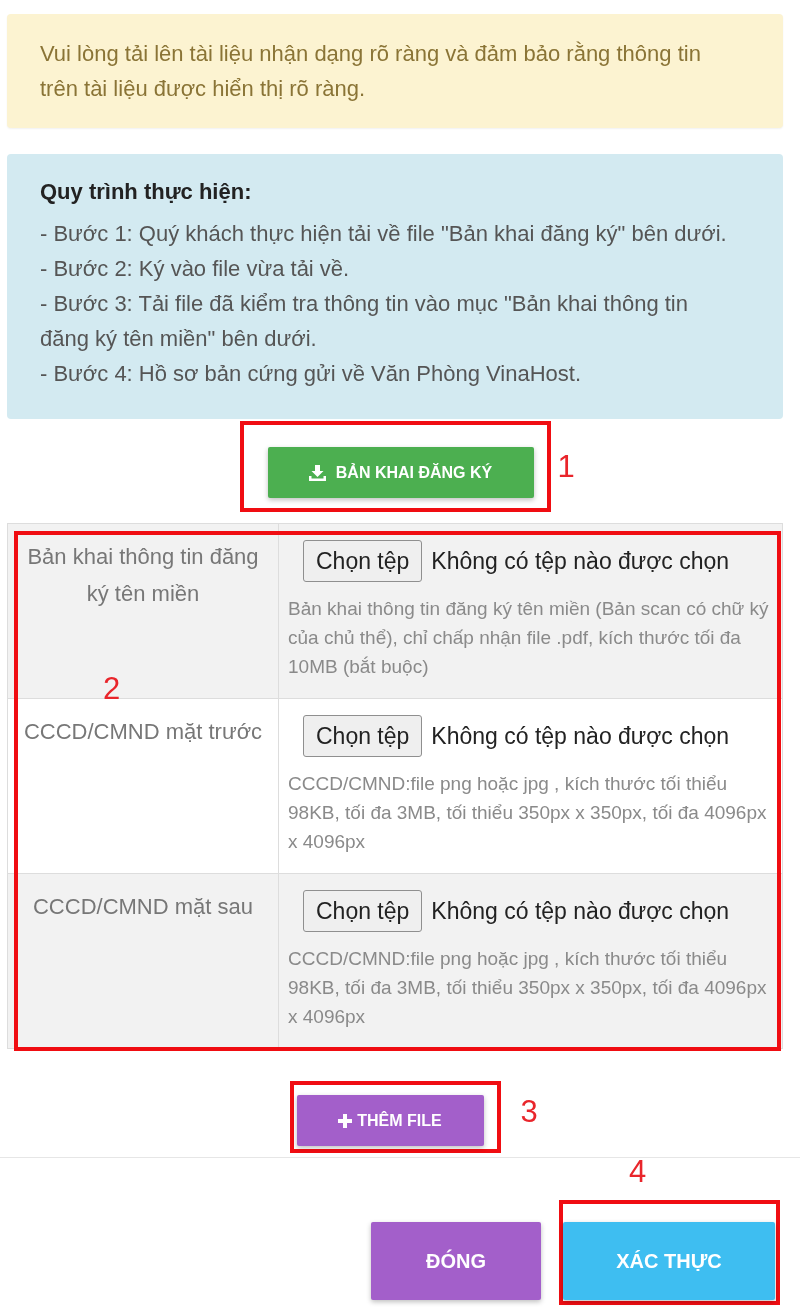  What do you see at coordinates (387, 321) in the screenshot?
I see `instruction-step: - Bước 3: Tải file đã kiểm tra thông tin vào mục "Bản khai thông tin đăng ký tên miền" bên dưới.` at bounding box center [387, 321].